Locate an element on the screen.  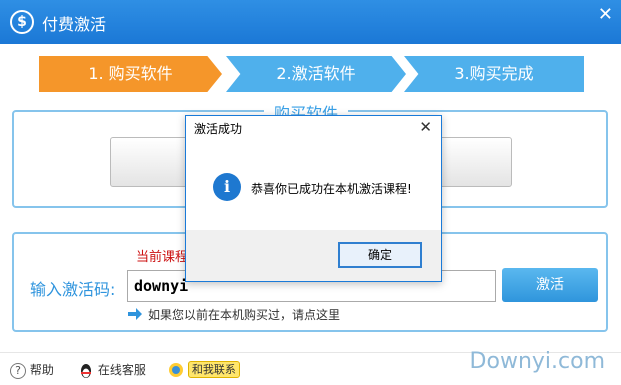
dialog-footer: 确定 is located at coordinates (313, 255).